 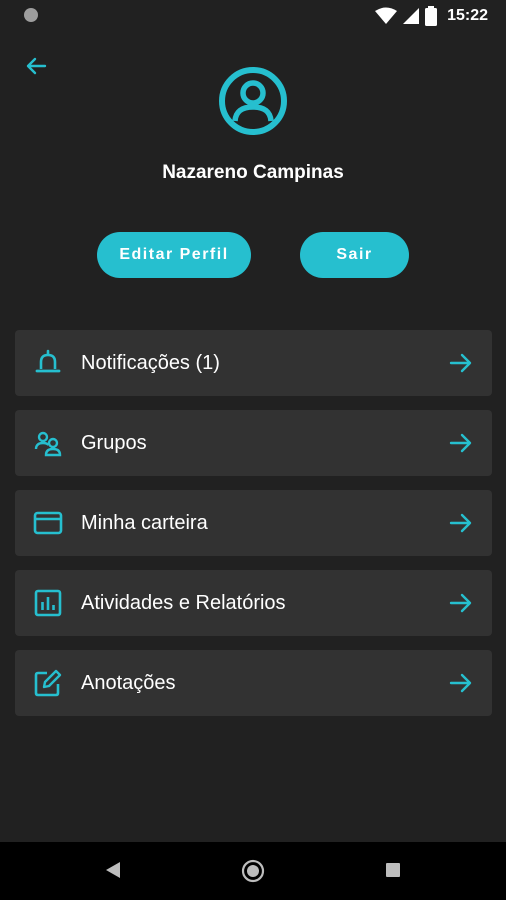 What do you see at coordinates (48, 361) in the screenshot?
I see `bell-icon` at bounding box center [48, 361].